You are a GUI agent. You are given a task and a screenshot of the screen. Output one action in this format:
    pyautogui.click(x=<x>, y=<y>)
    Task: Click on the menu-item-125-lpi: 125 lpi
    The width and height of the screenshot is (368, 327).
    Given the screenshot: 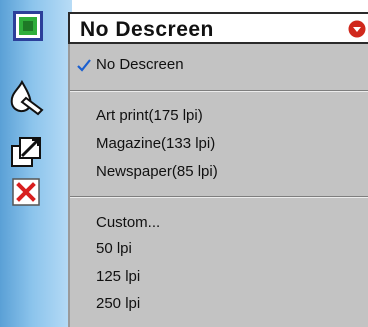 What is the action you would take?
    pyautogui.click(x=118, y=276)
    